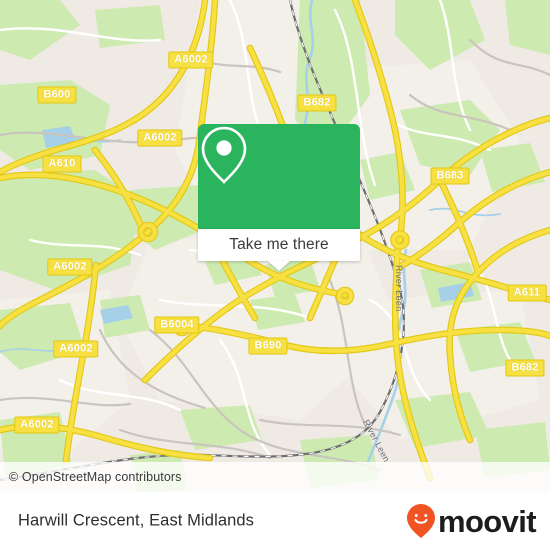 The image size is (550, 550). Describe the element at coordinates (268, 346) in the screenshot. I see `road-shield: B690` at that location.